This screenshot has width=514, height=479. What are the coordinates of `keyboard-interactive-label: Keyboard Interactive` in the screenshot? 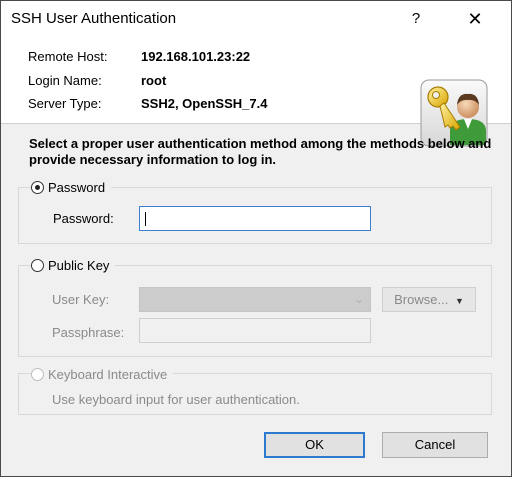 It's located at (108, 374).